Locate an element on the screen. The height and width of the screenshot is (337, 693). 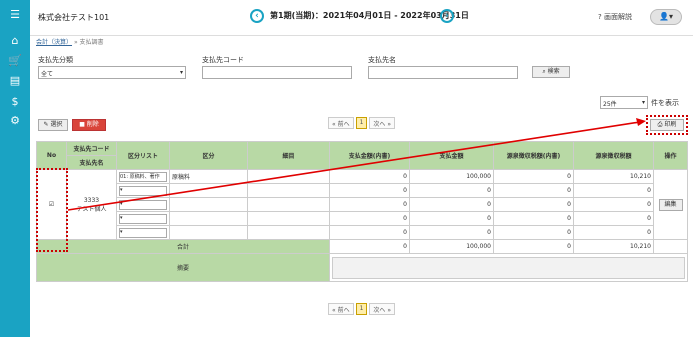
pager-next: 次へ » is located at coordinates (382, 309).